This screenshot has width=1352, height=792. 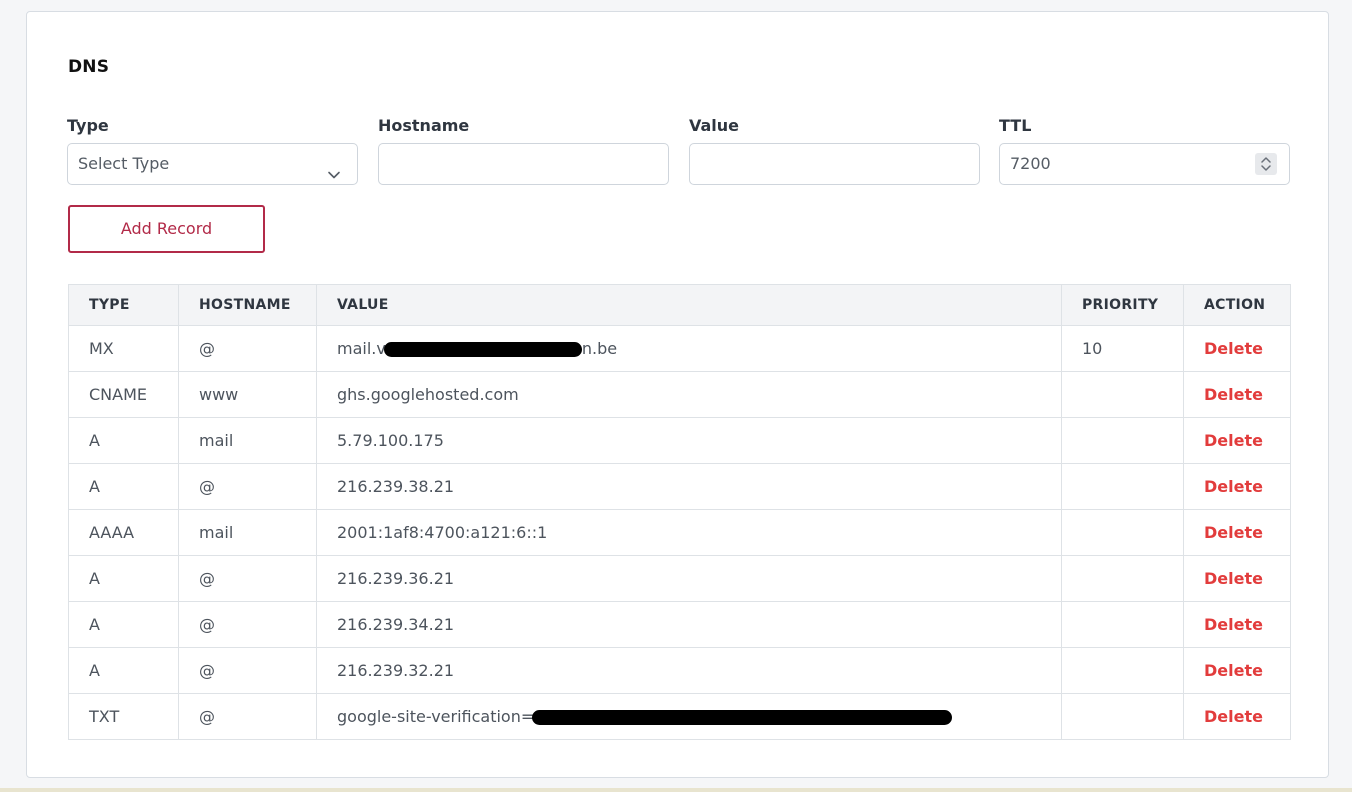 What do you see at coordinates (689, 670) in the screenshot?
I see `cell-value: 216.239.32.21` at bounding box center [689, 670].